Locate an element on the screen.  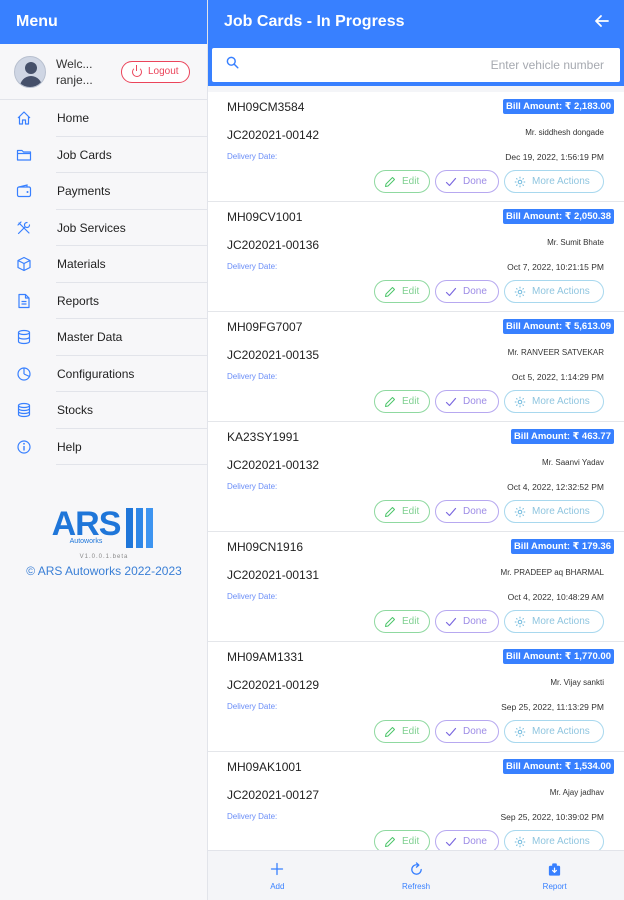
sidebar-item-label: Payments is located at coordinates (84, 191).